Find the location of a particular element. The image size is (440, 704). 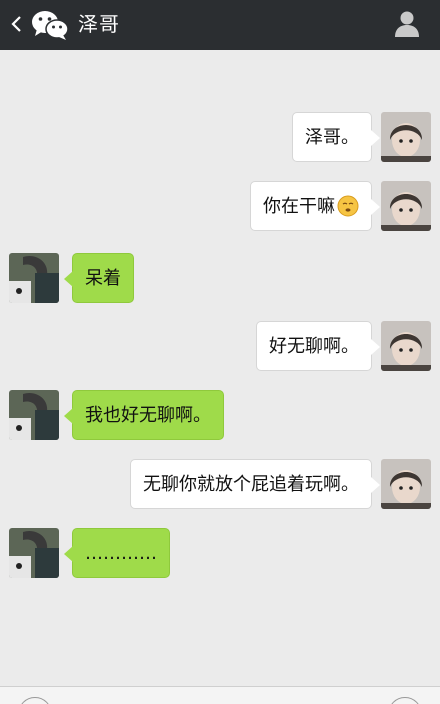

person-icon is located at coordinates (407, 24).